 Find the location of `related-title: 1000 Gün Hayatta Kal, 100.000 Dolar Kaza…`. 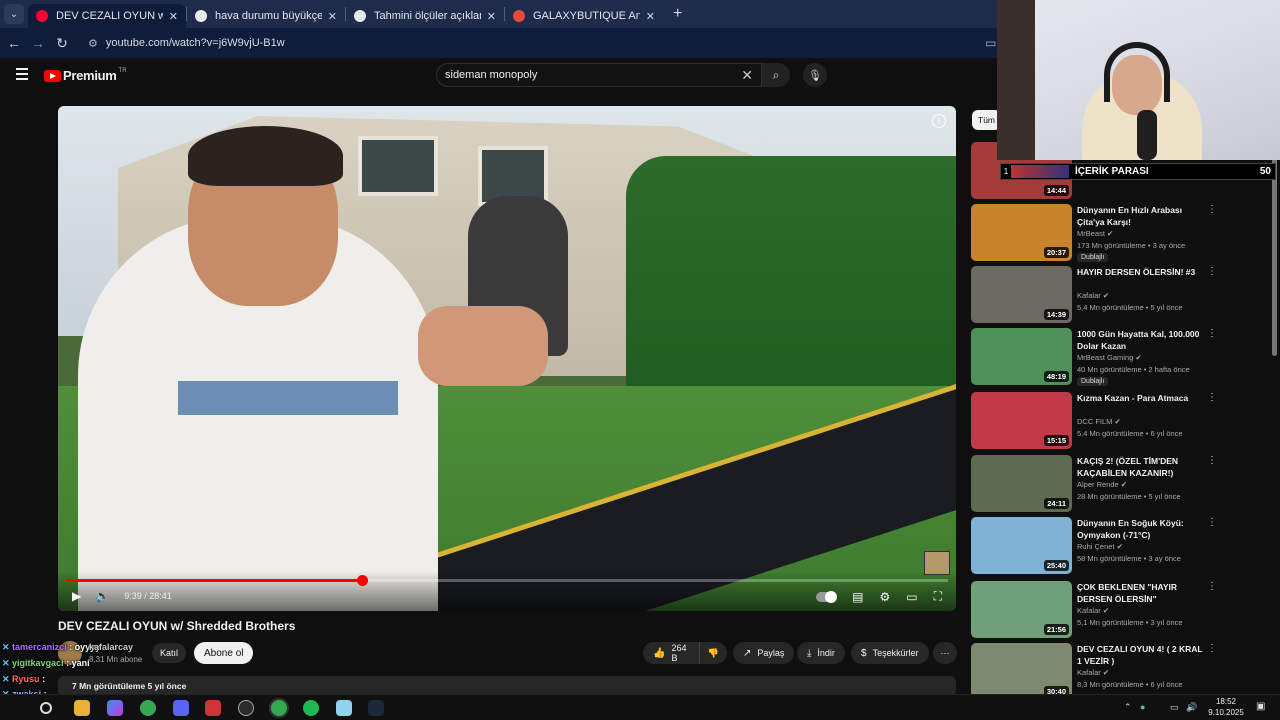

related-title: 1000 Gün Hayatta Kal, 100.000 Dolar Kaza… is located at coordinates (1142, 340).